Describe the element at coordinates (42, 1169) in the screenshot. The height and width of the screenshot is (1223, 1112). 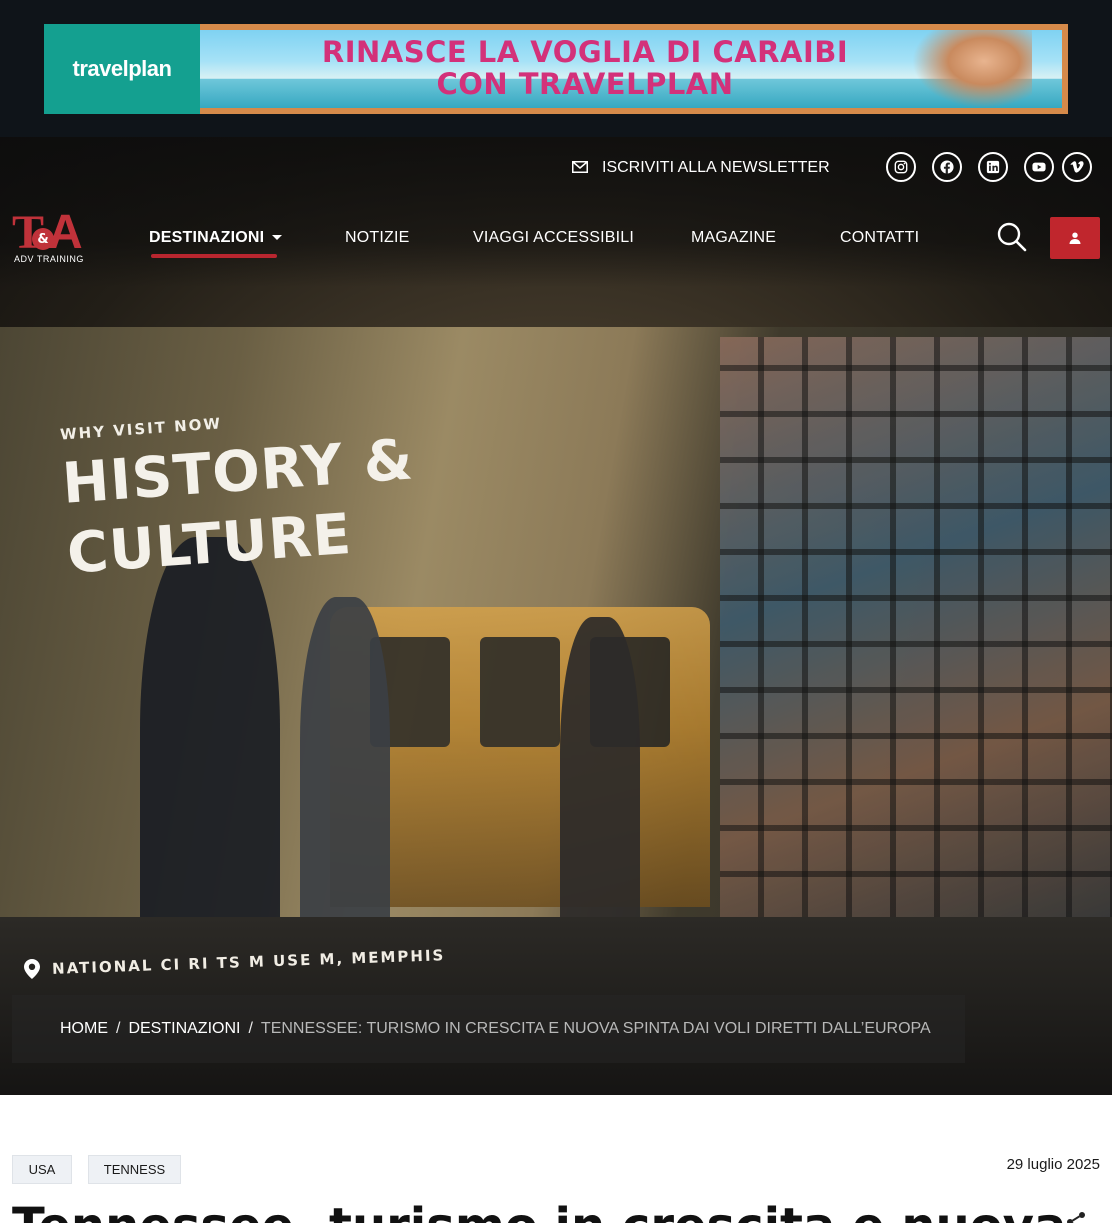
I see `tag-usa: USA` at that location.